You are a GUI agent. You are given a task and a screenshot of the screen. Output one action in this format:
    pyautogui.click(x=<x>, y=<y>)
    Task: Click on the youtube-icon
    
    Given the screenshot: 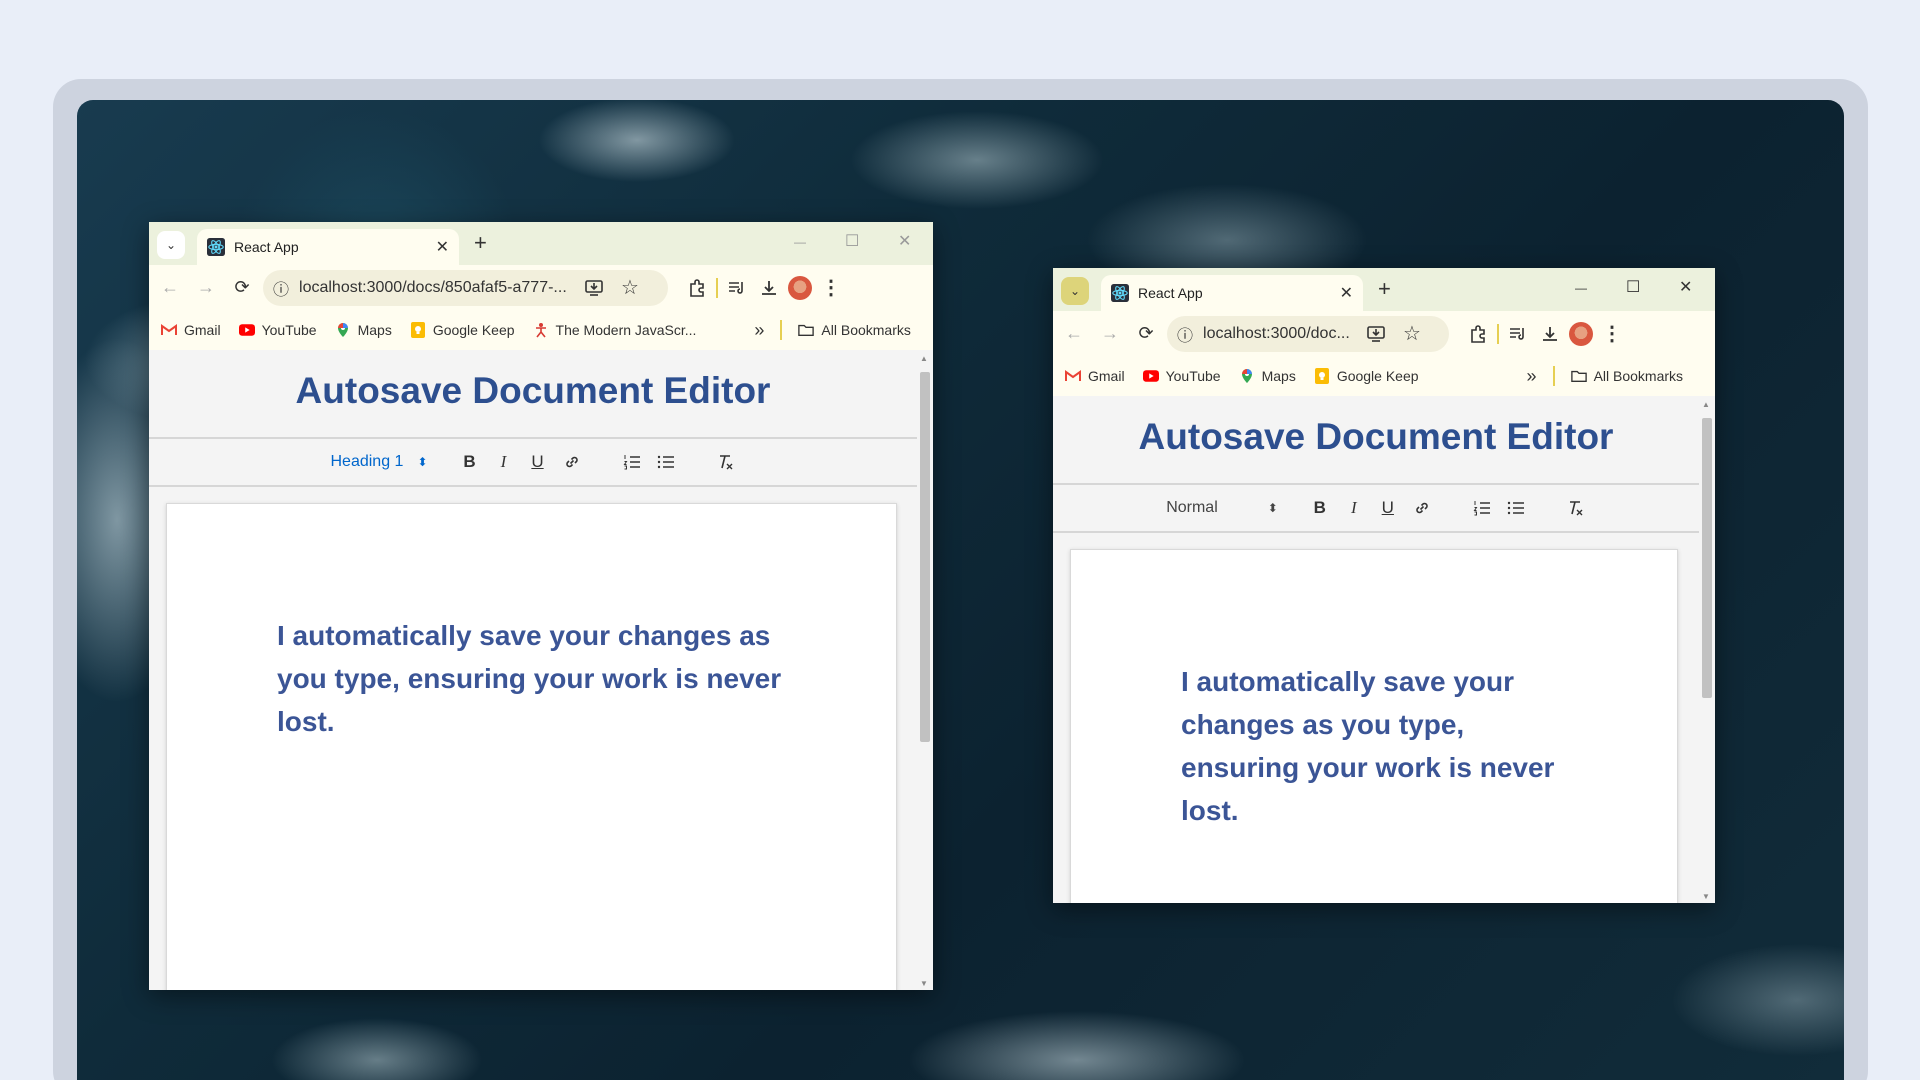 What is the action you would take?
    pyautogui.click(x=1150, y=376)
    